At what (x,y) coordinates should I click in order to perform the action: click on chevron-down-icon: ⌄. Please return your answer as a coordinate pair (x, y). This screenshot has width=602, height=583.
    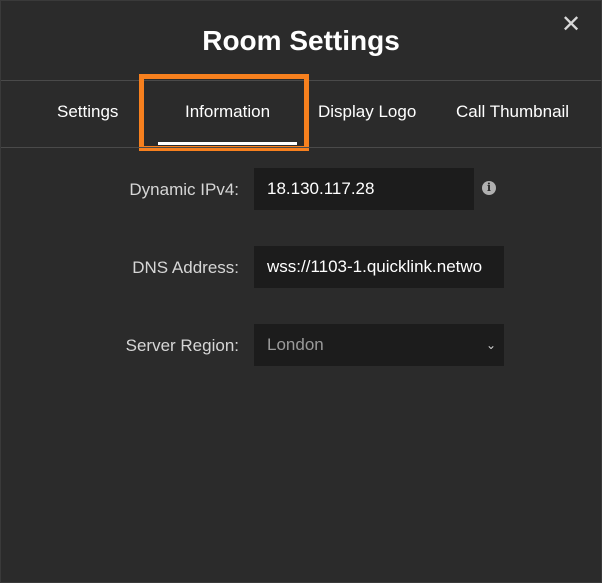
    Looking at the image, I should click on (490, 345).